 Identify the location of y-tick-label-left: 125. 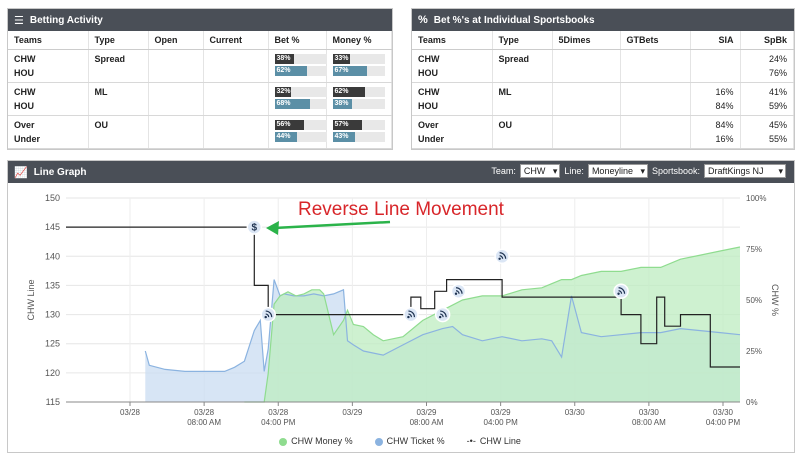
(52, 344).